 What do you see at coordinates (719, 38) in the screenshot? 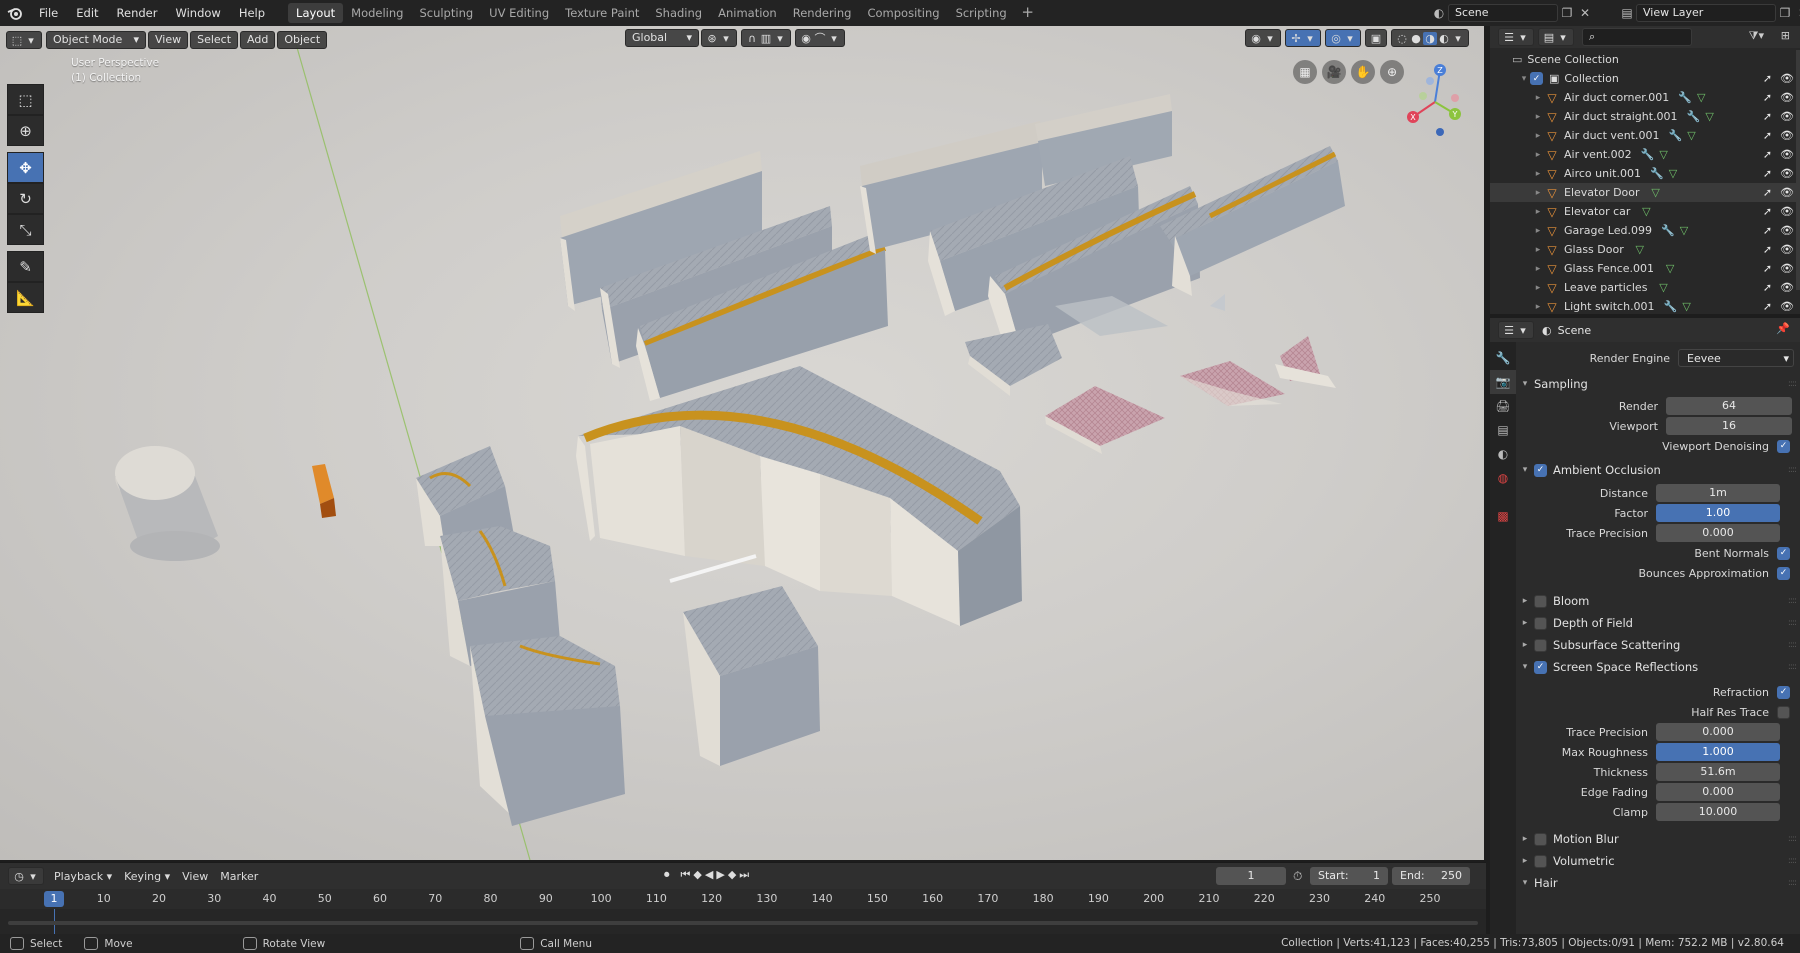
I see `pivot-dropdown: ⊛ ▾` at bounding box center [719, 38].